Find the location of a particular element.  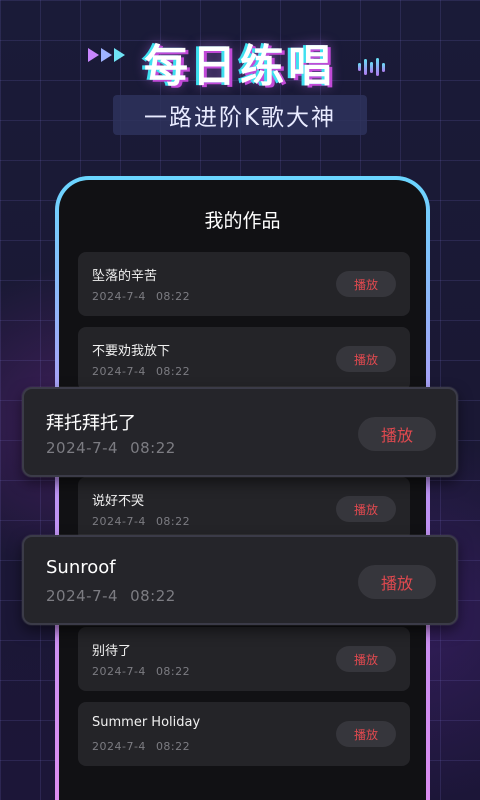

song-card-highlighted: Sunroof 2024-7-4 08:22 播放 is located at coordinates (240, 580).